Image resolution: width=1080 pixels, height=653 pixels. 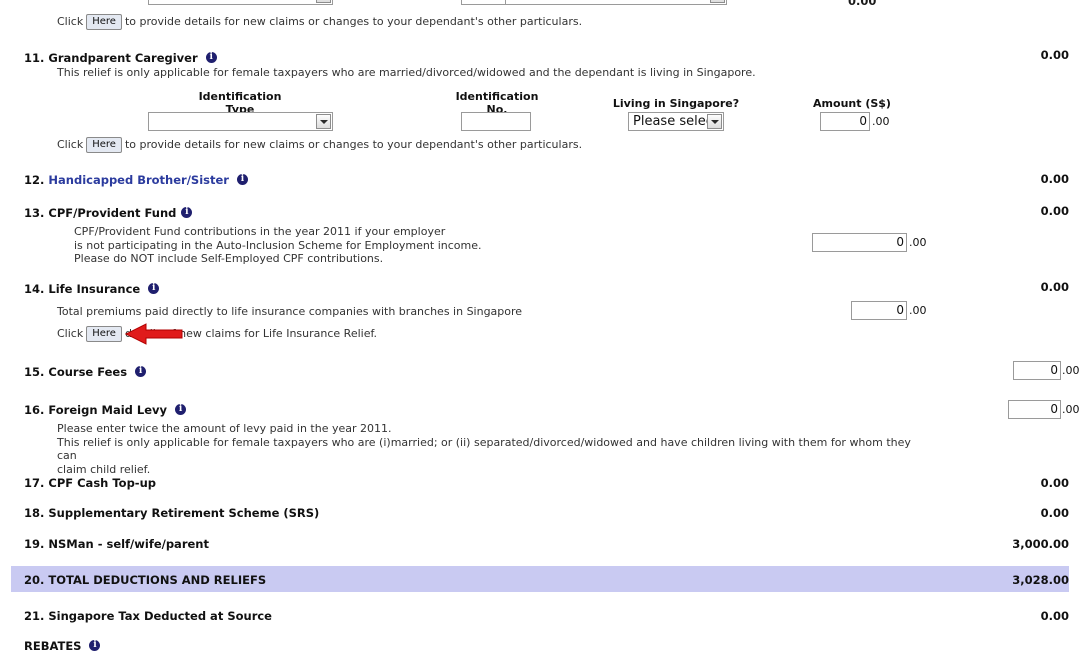 I want to click on here-button-grandparent: Here, so click(x=104, y=145).